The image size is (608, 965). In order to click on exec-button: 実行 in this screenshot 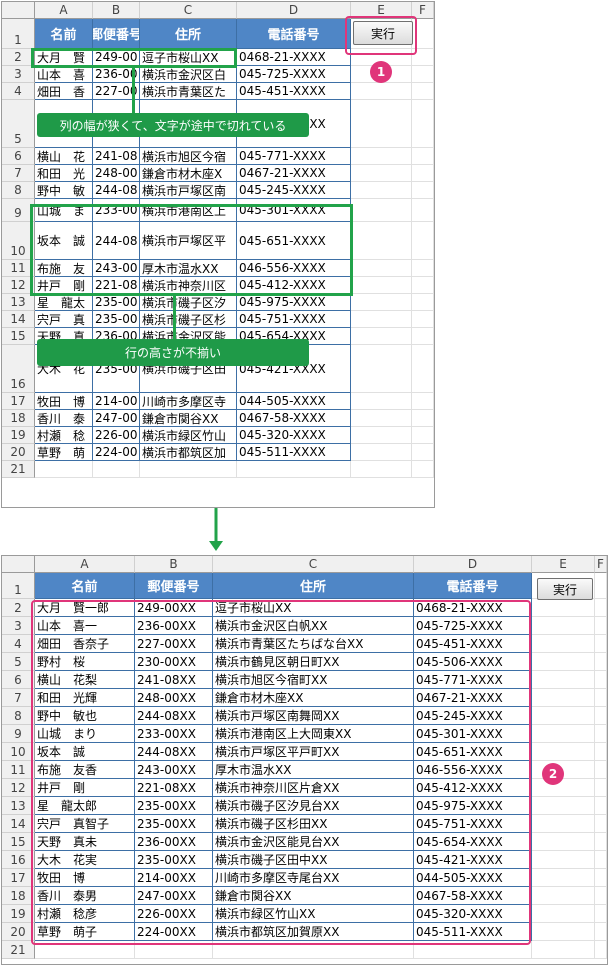, I will do `click(565, 589)`.